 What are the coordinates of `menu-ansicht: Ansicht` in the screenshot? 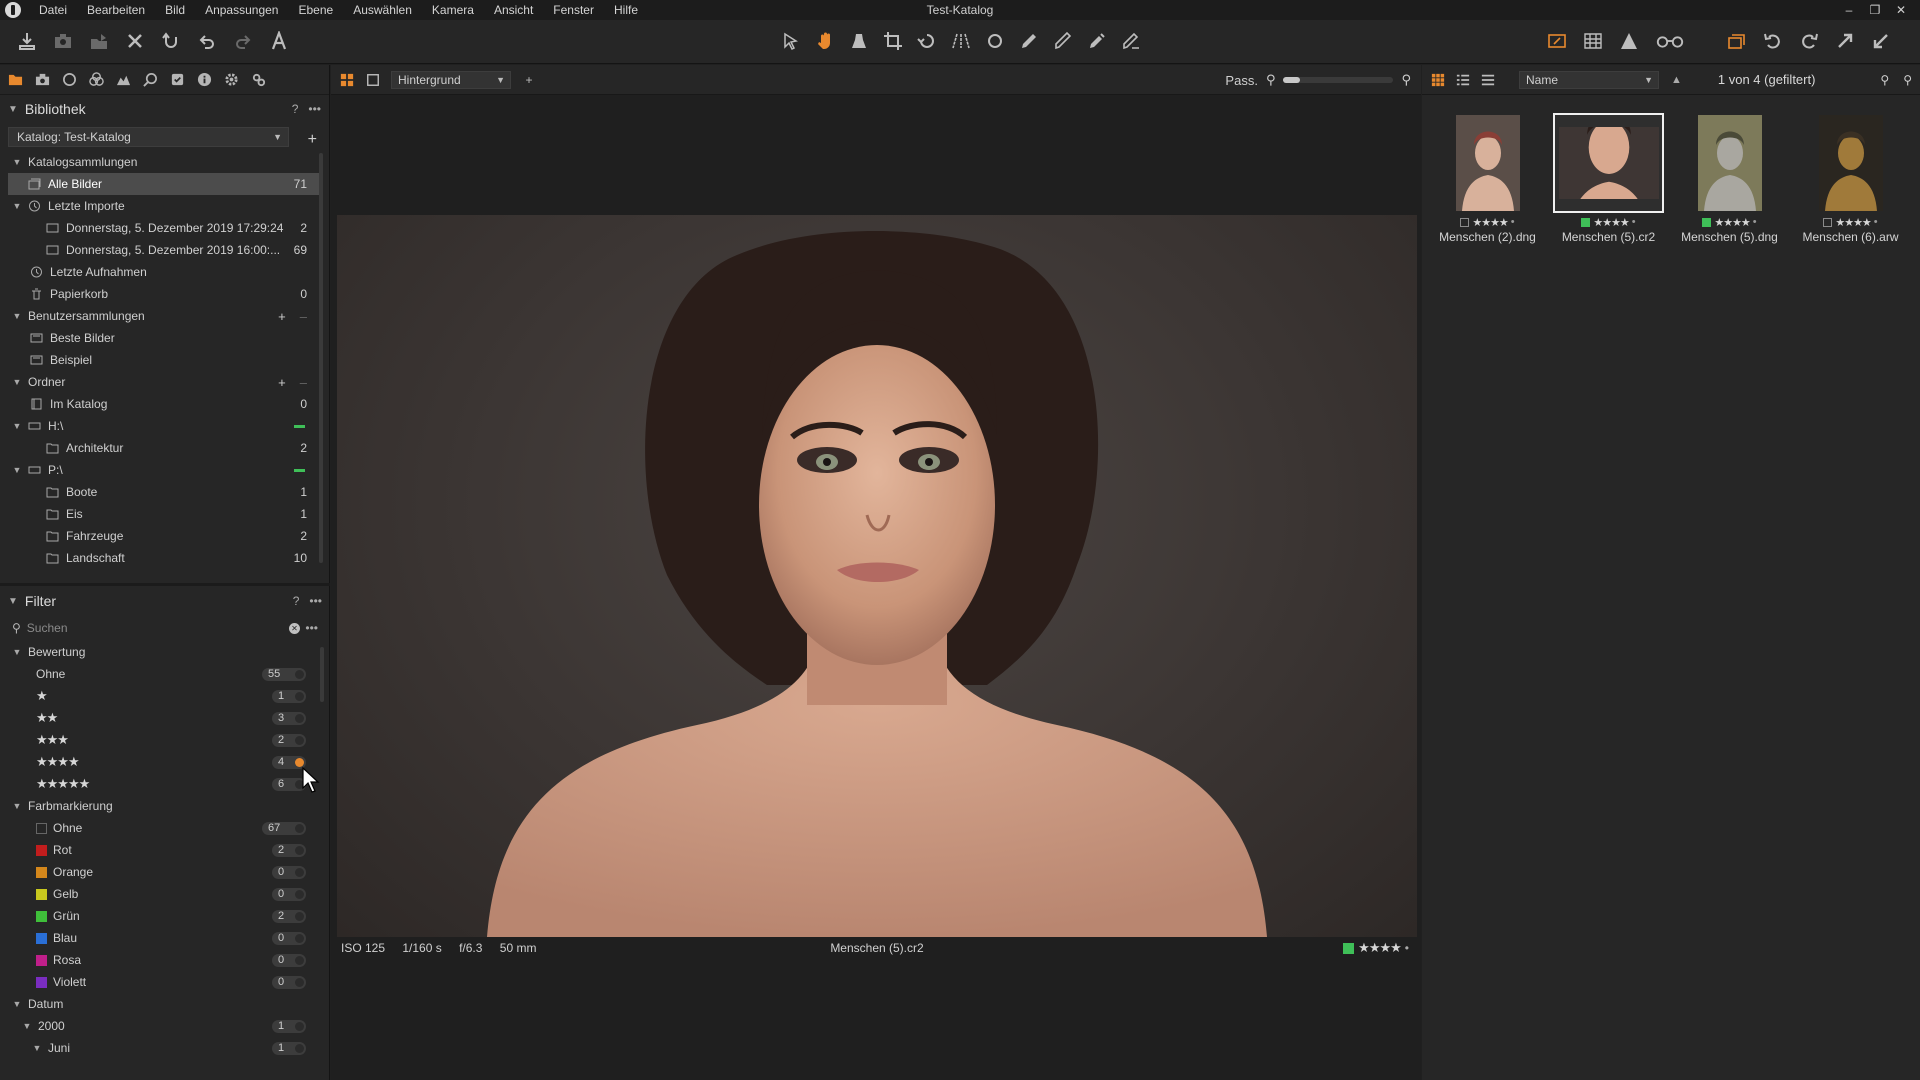 It's located at (513, 10).